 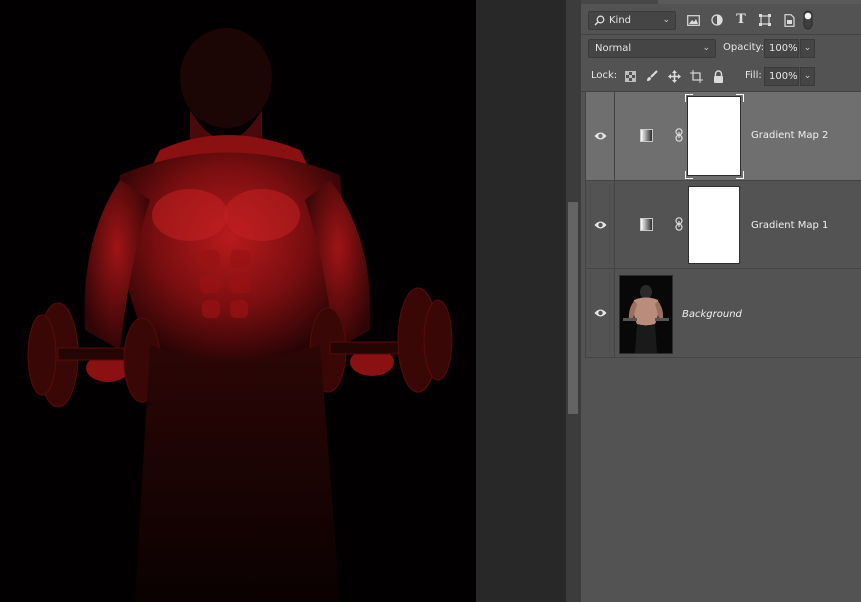 What do you see at coordinates (604, 75) in the screenshot?
I see `lock-label: Lock:` at bounding box center [604, 75].